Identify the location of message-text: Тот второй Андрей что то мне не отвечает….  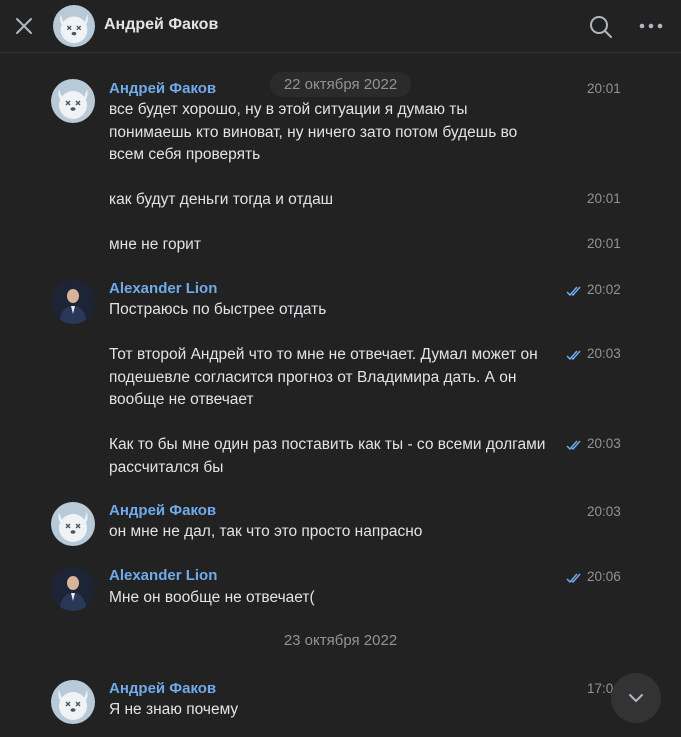
(323, 377).